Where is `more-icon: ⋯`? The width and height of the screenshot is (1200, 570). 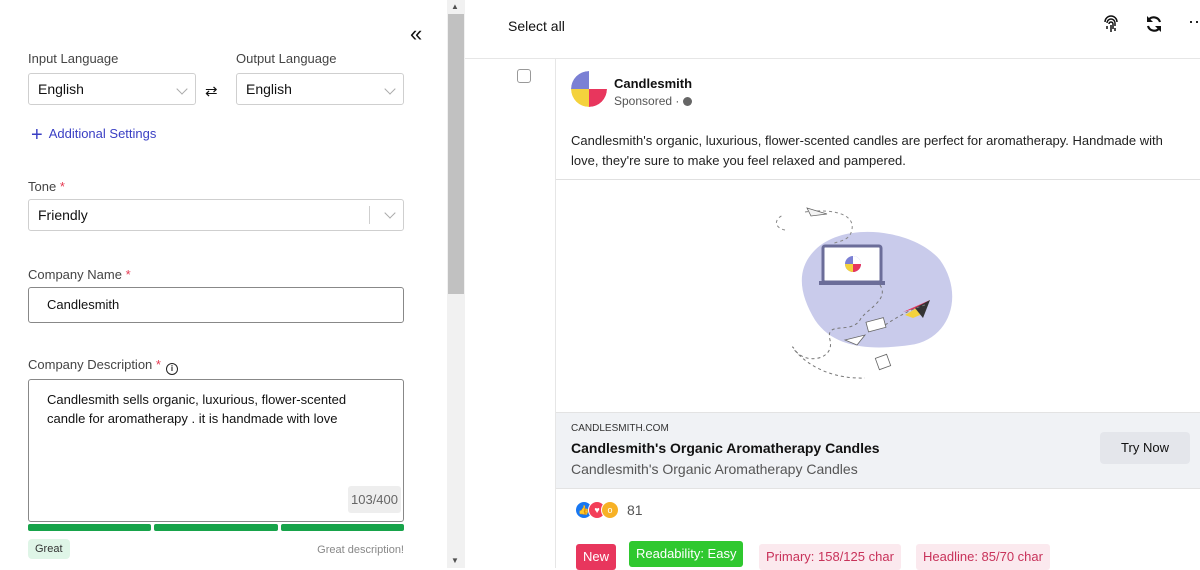
more-icon: ⋯ is located at coordinates (1194, 22).